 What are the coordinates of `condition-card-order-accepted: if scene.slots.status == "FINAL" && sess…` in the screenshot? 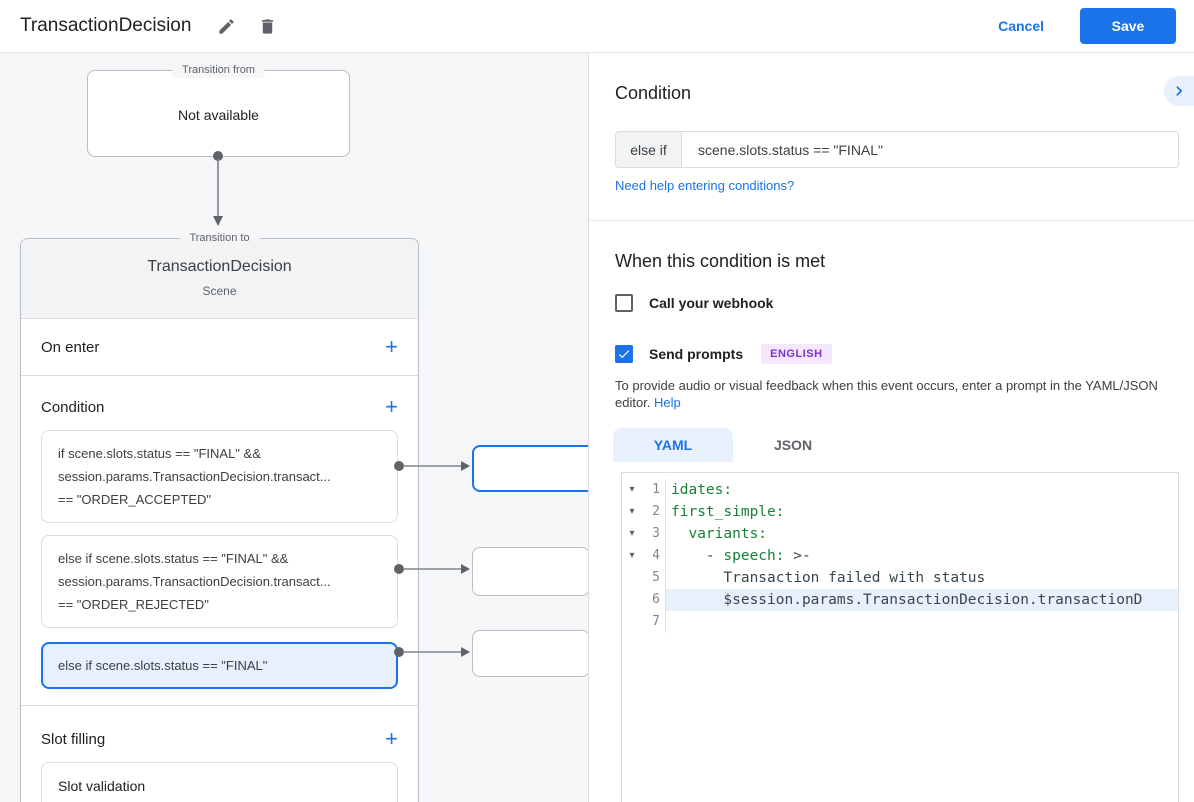 It's located at (219, 476).